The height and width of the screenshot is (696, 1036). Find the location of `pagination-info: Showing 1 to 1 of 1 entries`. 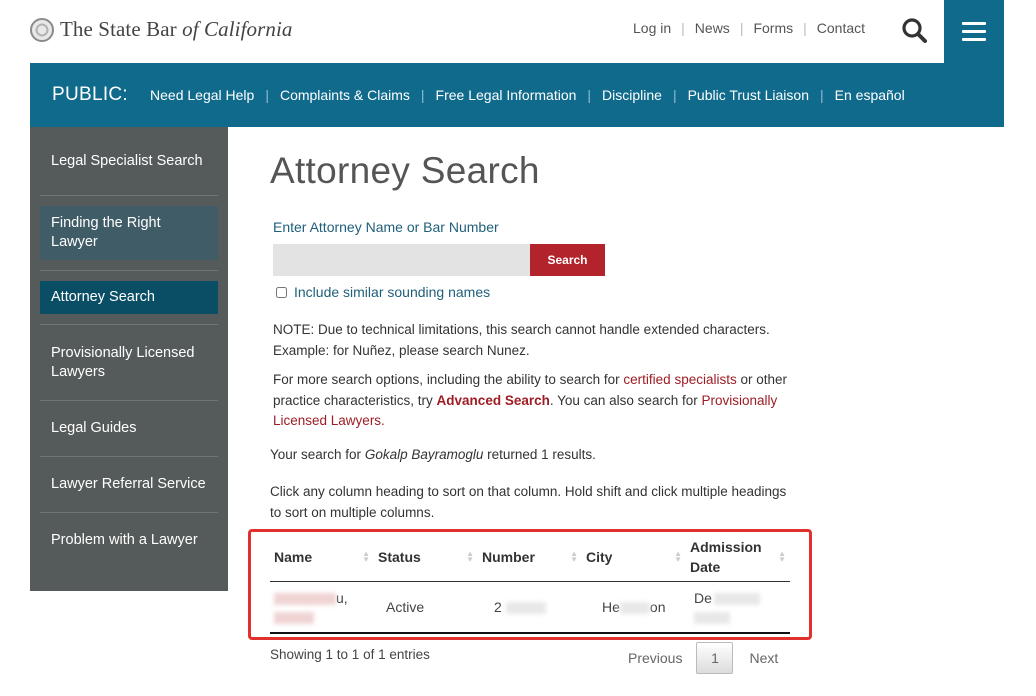

pagination-info: Showing 1 to 1 of 1 entries is located at coordinates (350, 654).